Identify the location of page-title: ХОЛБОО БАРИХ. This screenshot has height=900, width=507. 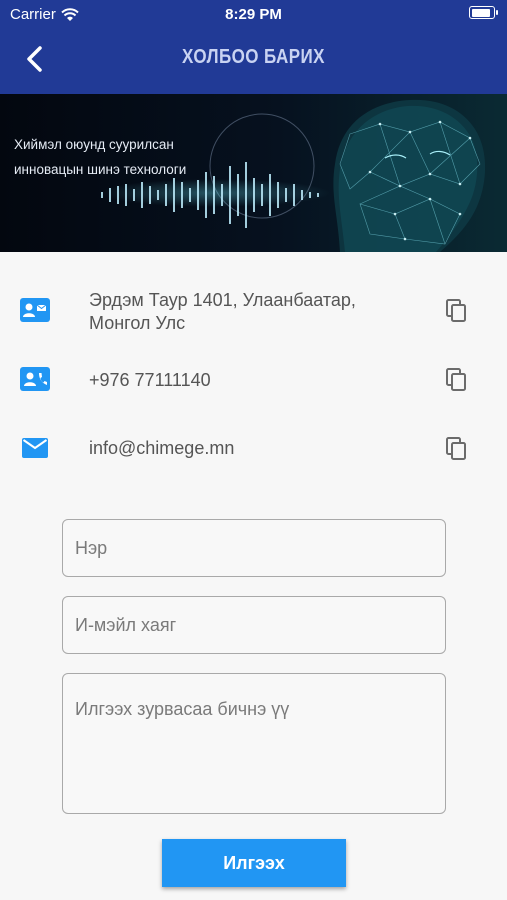
(253, 57).